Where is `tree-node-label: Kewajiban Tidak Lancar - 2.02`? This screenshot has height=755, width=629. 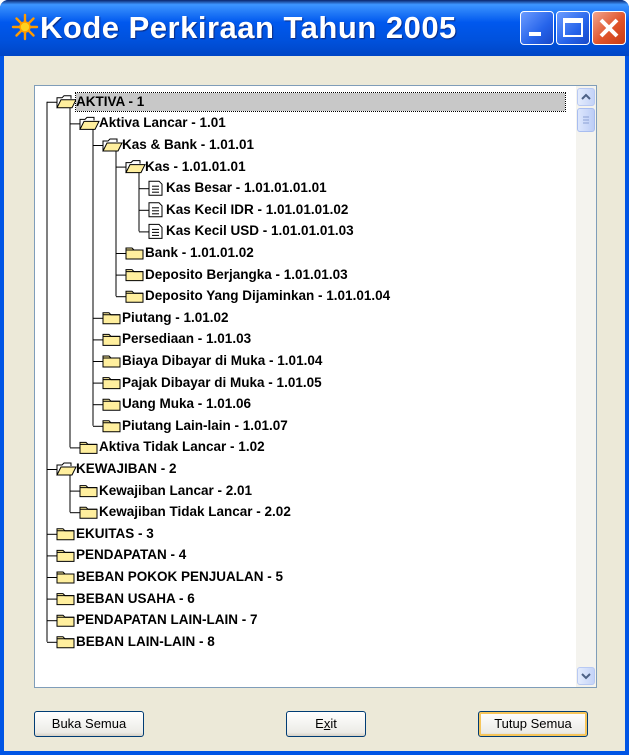 tree-node-label: Kewajiban Tidak Lancar - 2.02 is located at coordinates (195, 512).